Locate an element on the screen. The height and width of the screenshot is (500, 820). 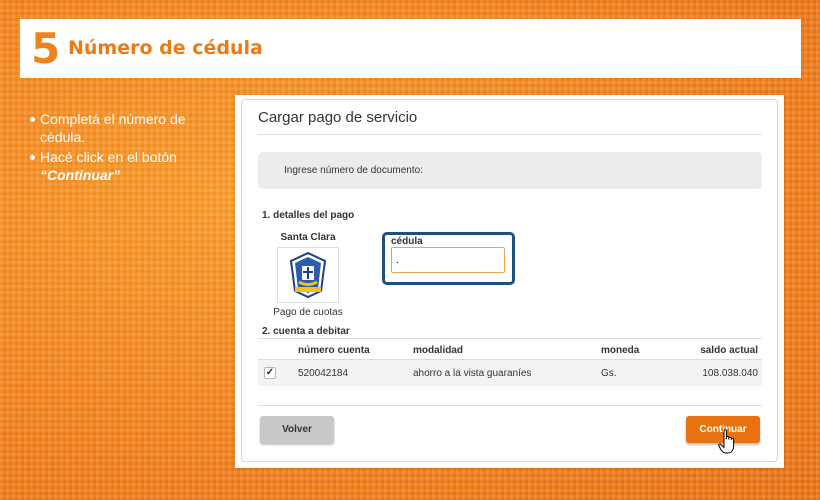
cedula-label: cédula is located at coordinates (407, 241).